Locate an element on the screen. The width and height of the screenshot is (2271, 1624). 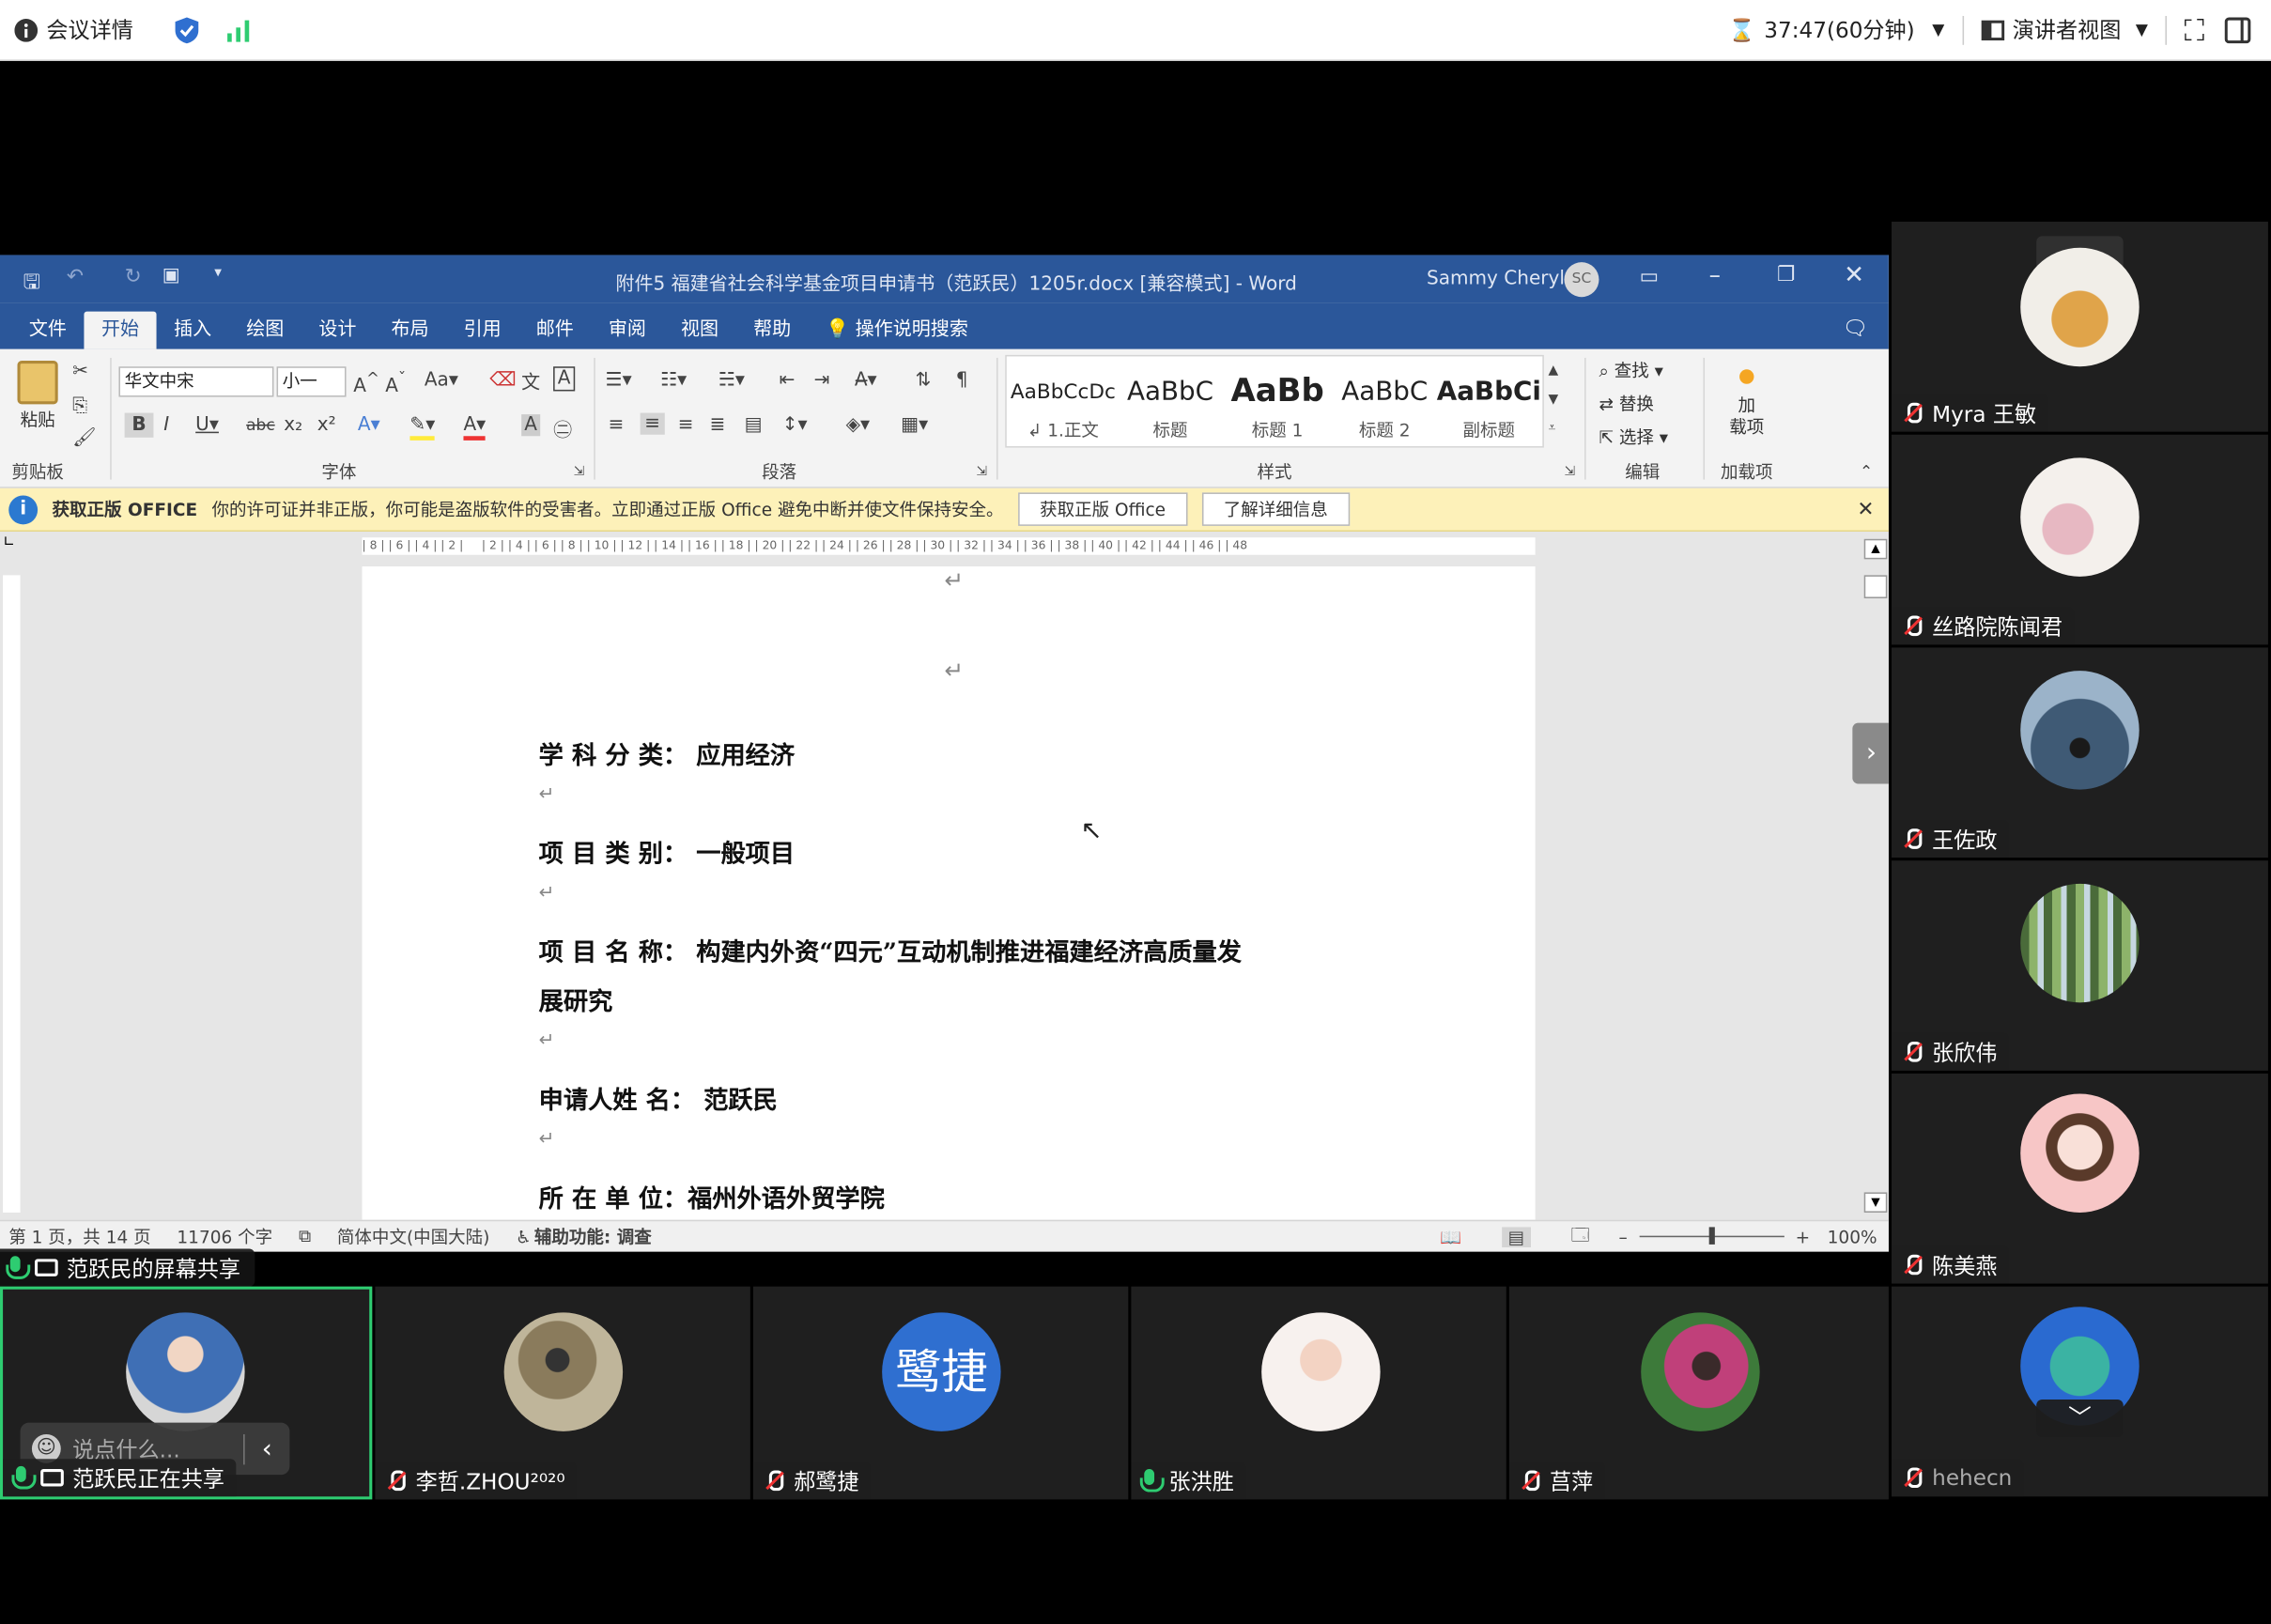
numbering-icon: ☷▾ is located at coordinates (673, 380).